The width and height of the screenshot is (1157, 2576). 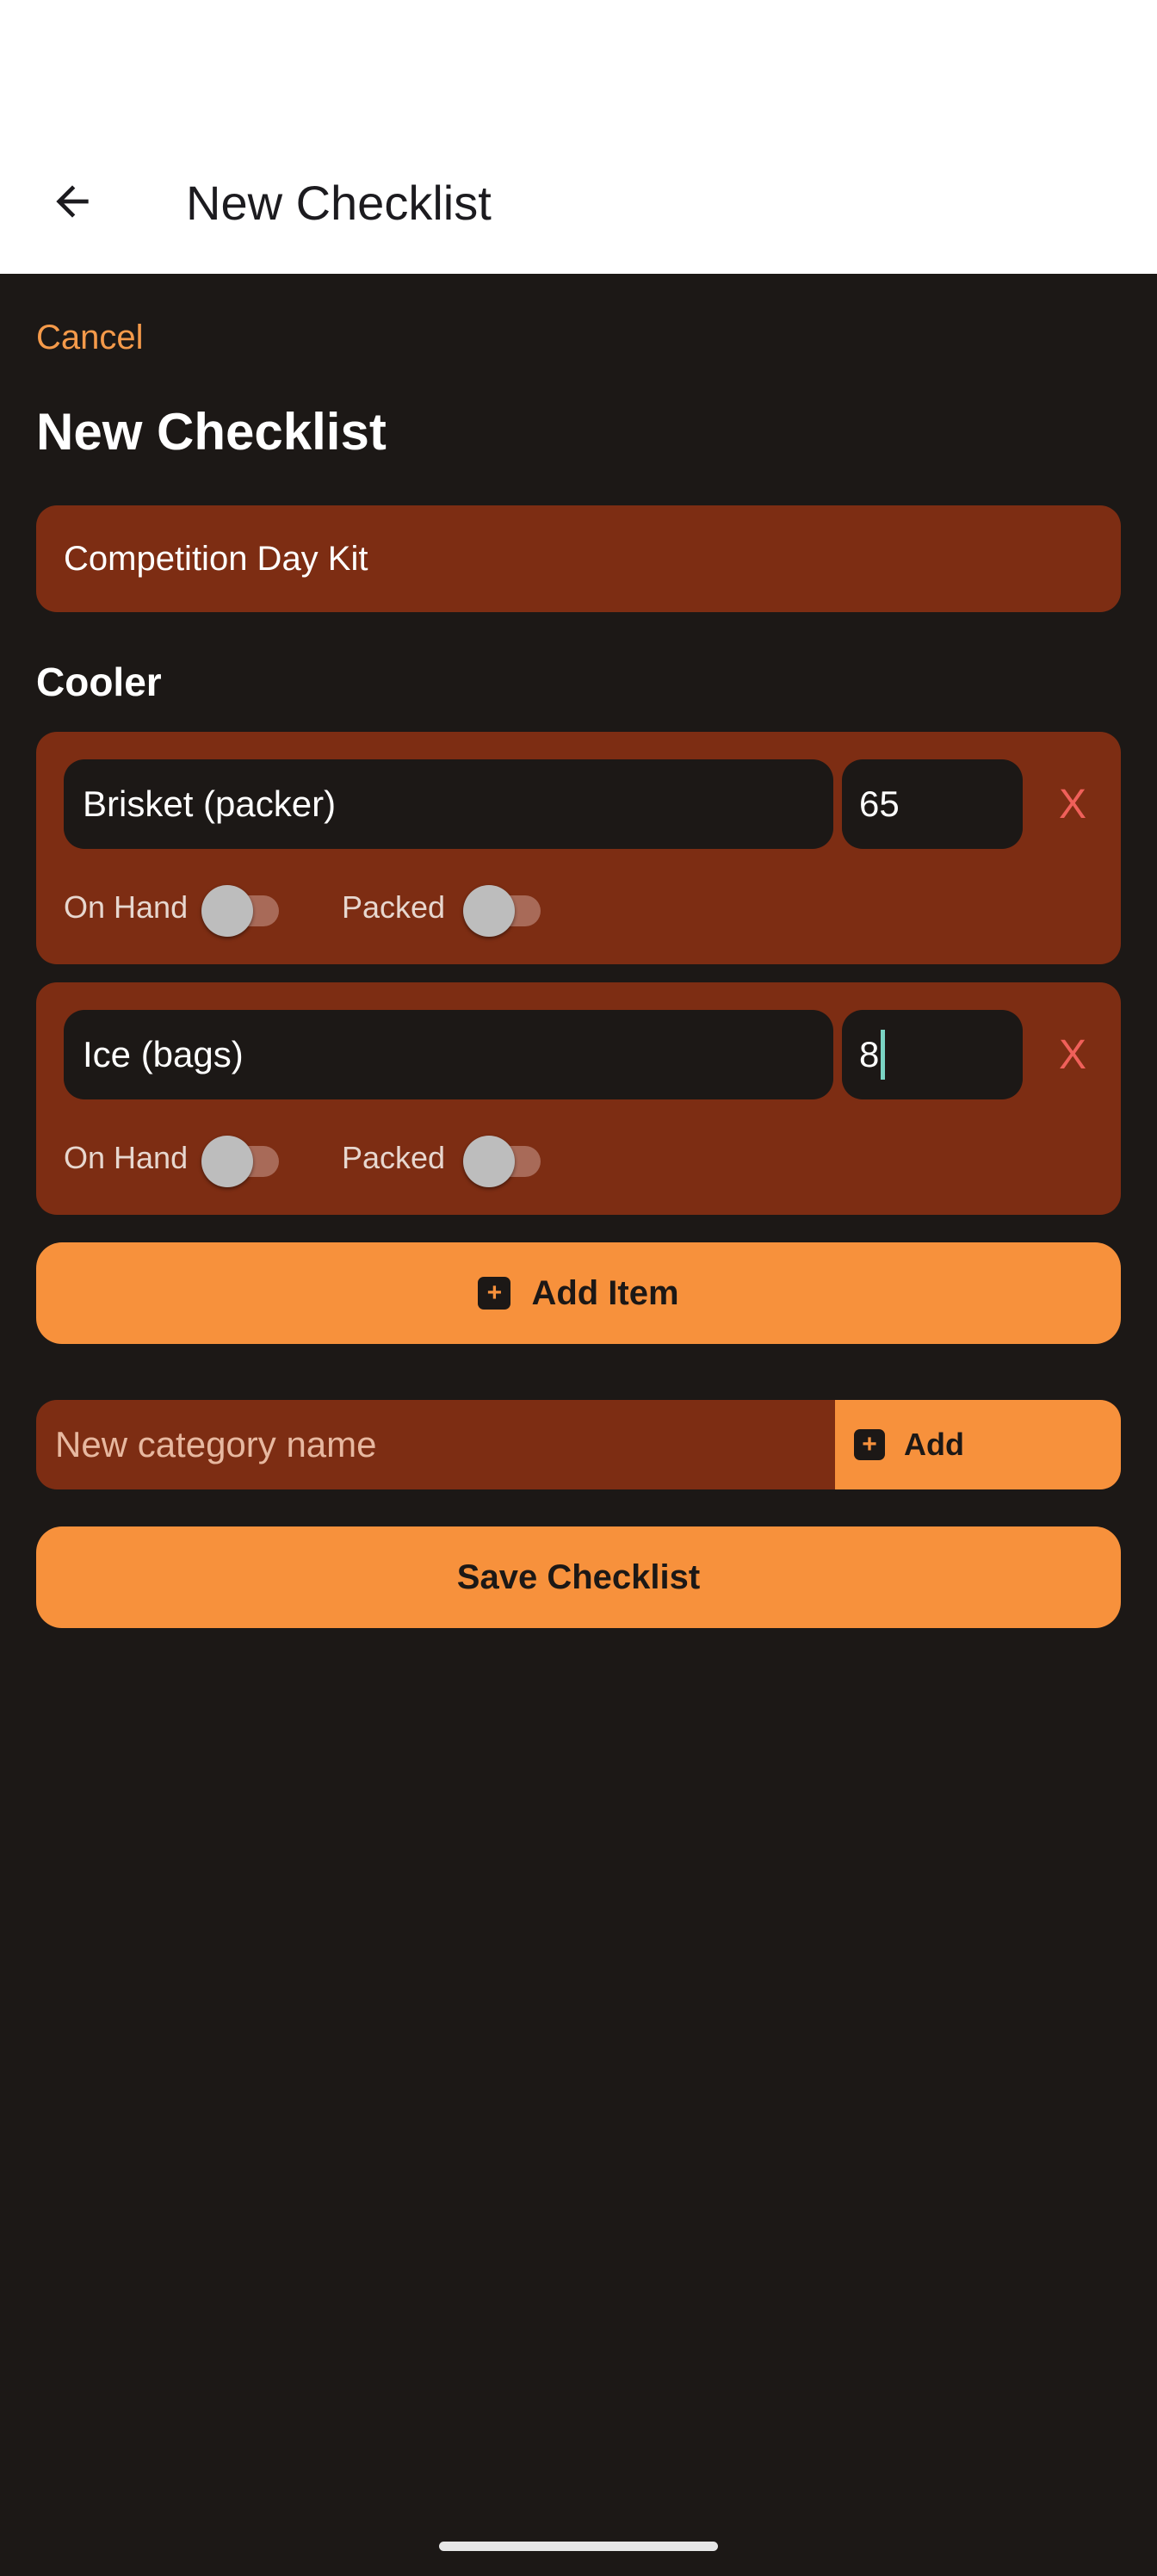 What do you see at coordinates (90, 338) in the screenshot?
I see `cancel-link: Cancel` at bounding box center [90, 338].